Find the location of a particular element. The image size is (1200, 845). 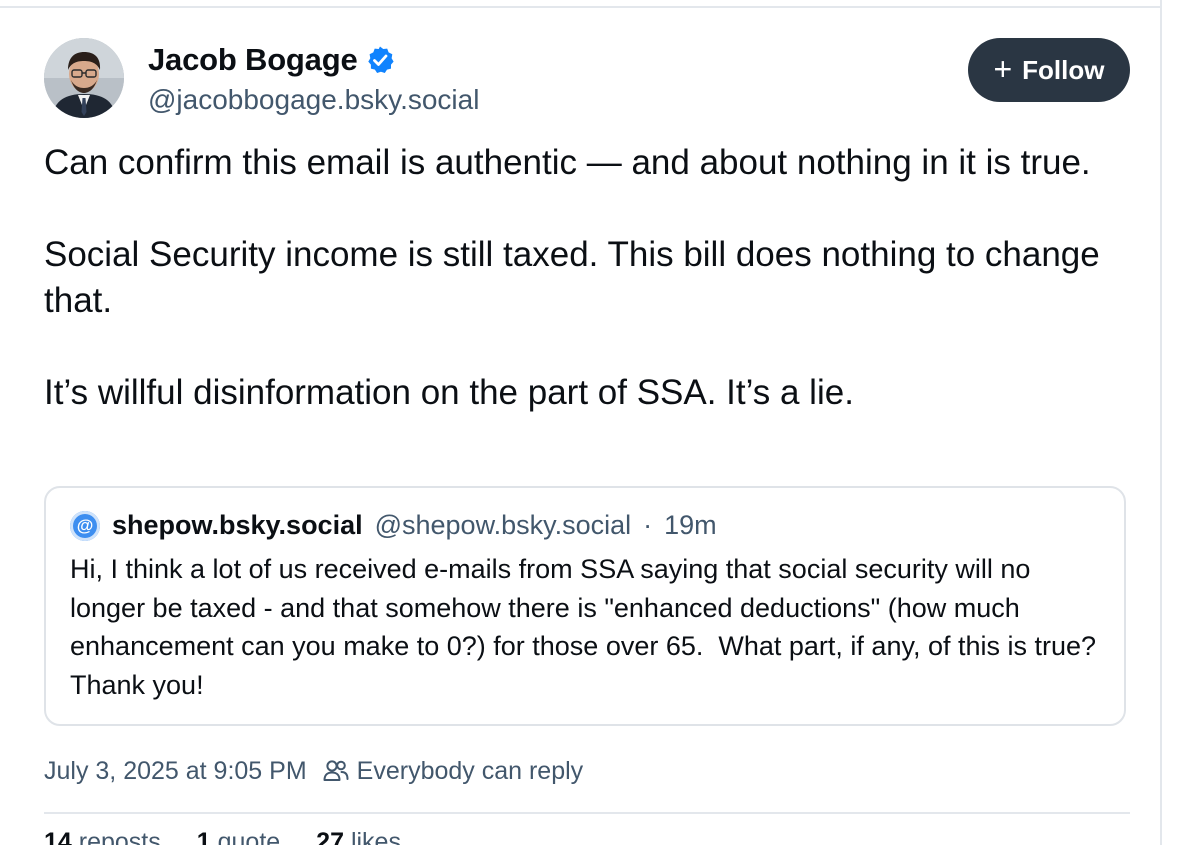

plus-icon: + is located at coordinates (1003, 68).